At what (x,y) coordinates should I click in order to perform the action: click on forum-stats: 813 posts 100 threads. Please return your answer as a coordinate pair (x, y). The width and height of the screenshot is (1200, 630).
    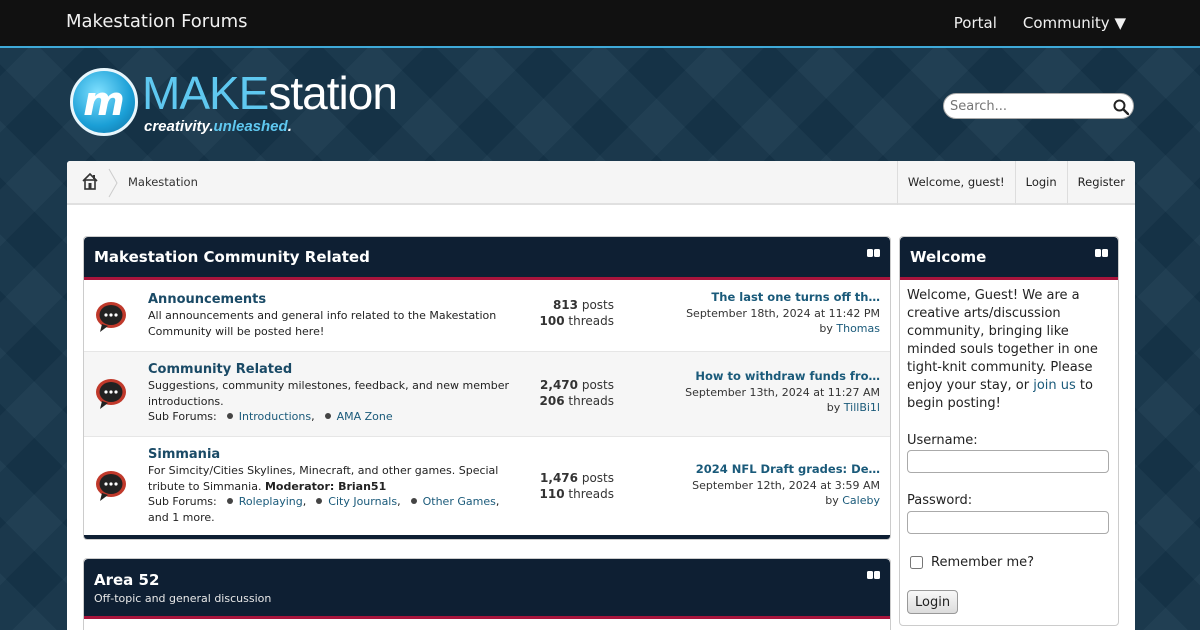
    Looking at the image, I should click on (576, 313).